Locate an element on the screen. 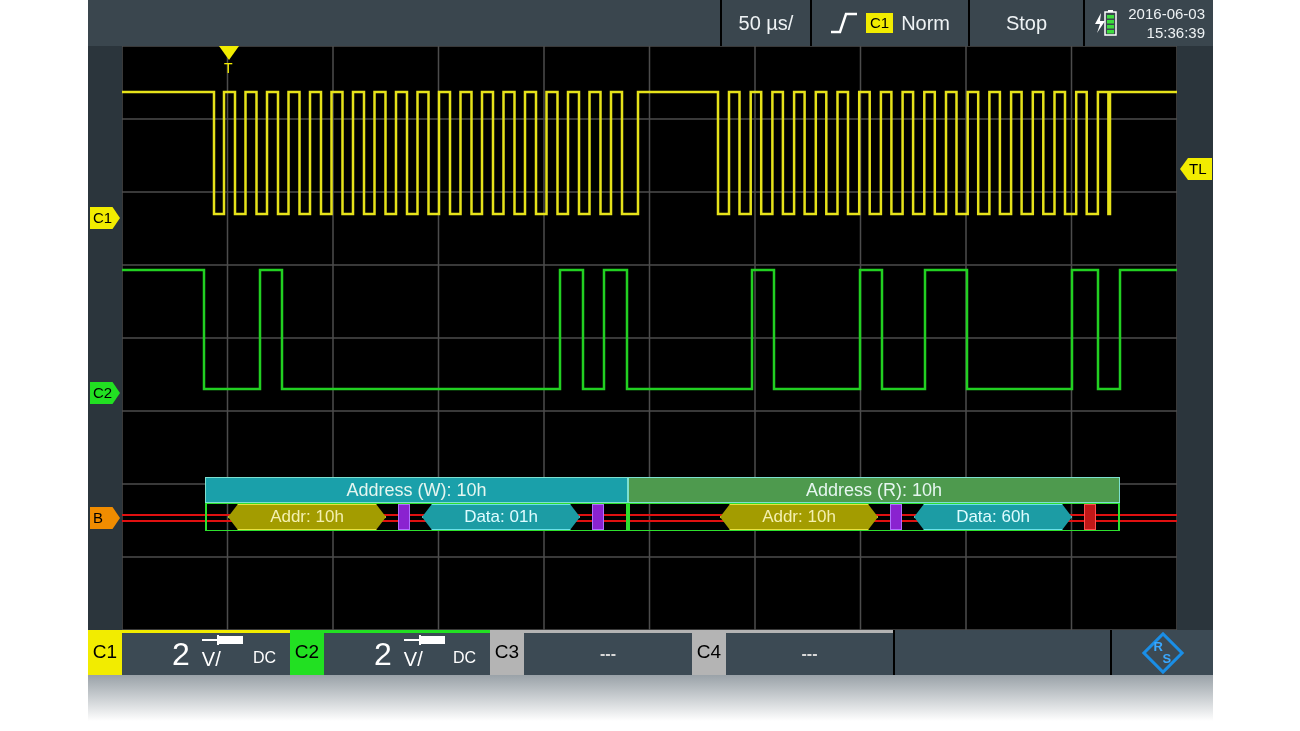 The width and height of the screenshot is (1300, 731). channel-label: C1 is located at coordinates (105, 652).